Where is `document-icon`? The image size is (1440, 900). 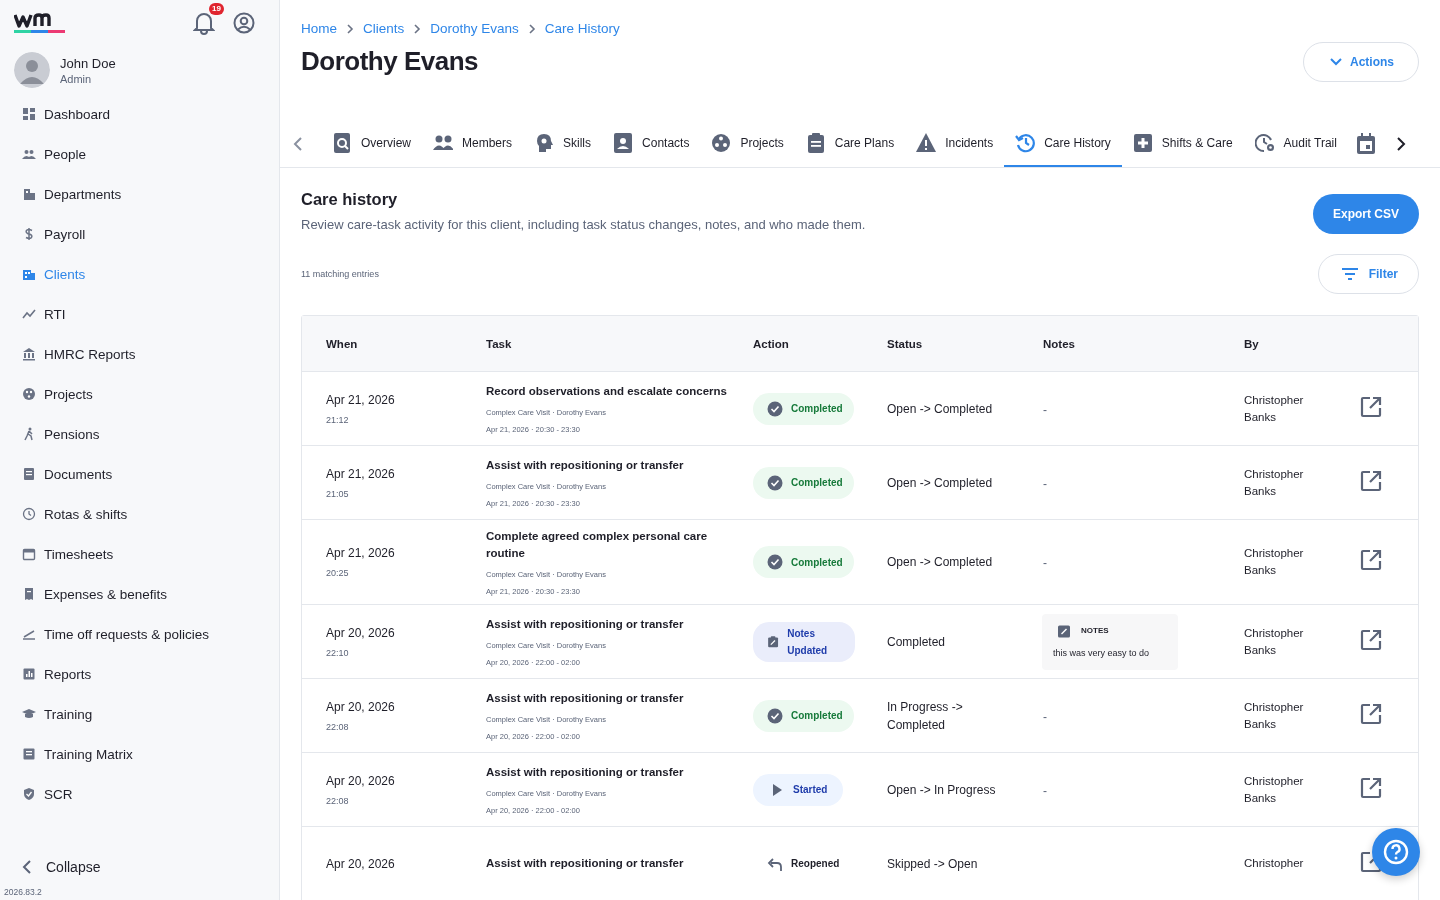
document-icon is located at coordinates (29, 474).